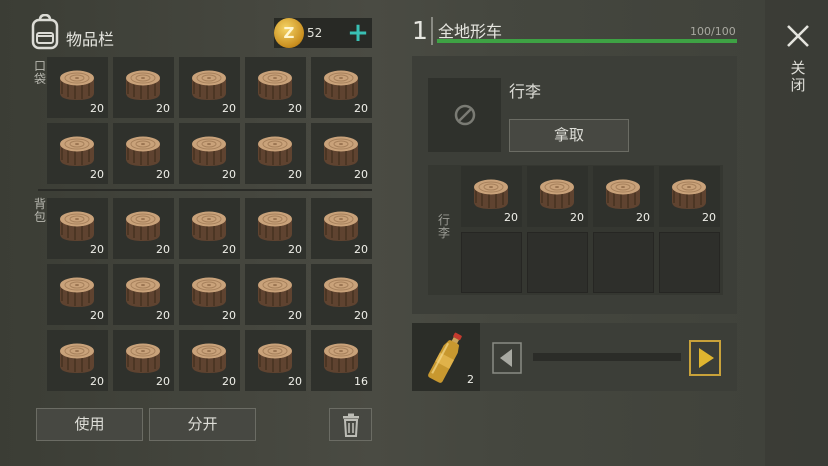  I want to click on inventory-title: 物品栏, so click(90, 39).